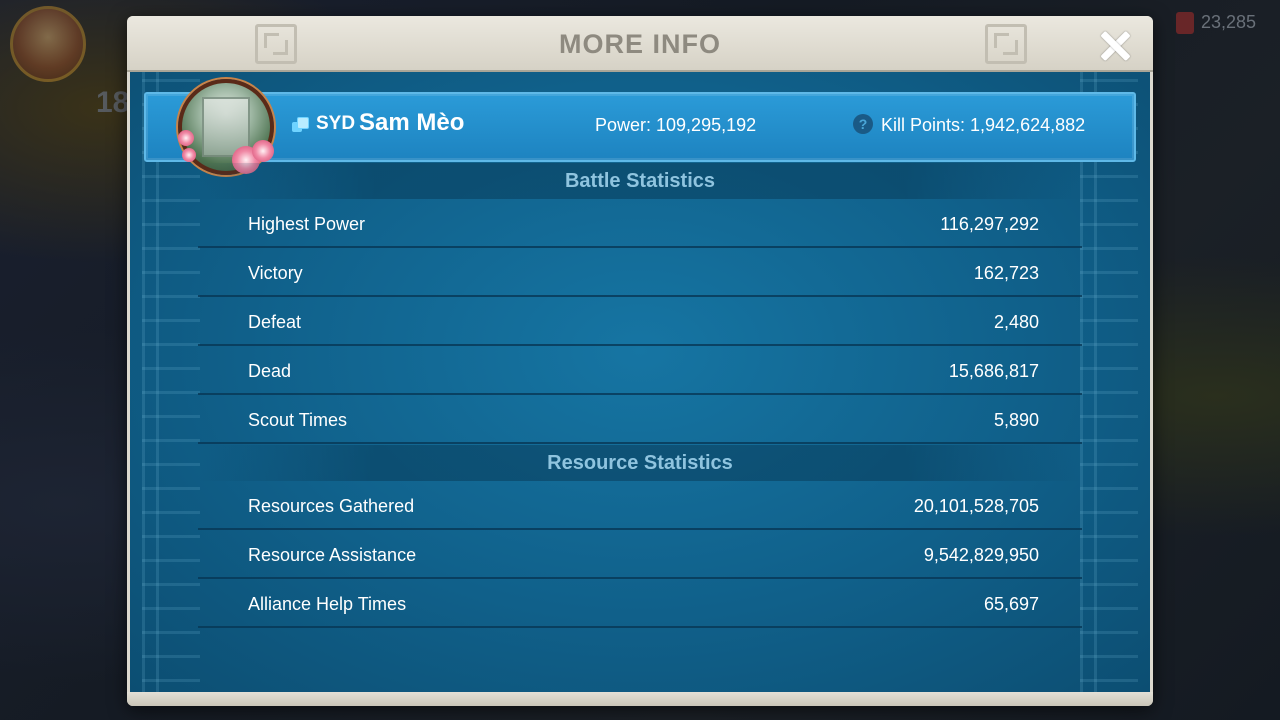 The width and height of the screenshot is (1280, 720). I want to click on stat-row-highest-power: Highest Power 116,297,292, so click(640, 224).